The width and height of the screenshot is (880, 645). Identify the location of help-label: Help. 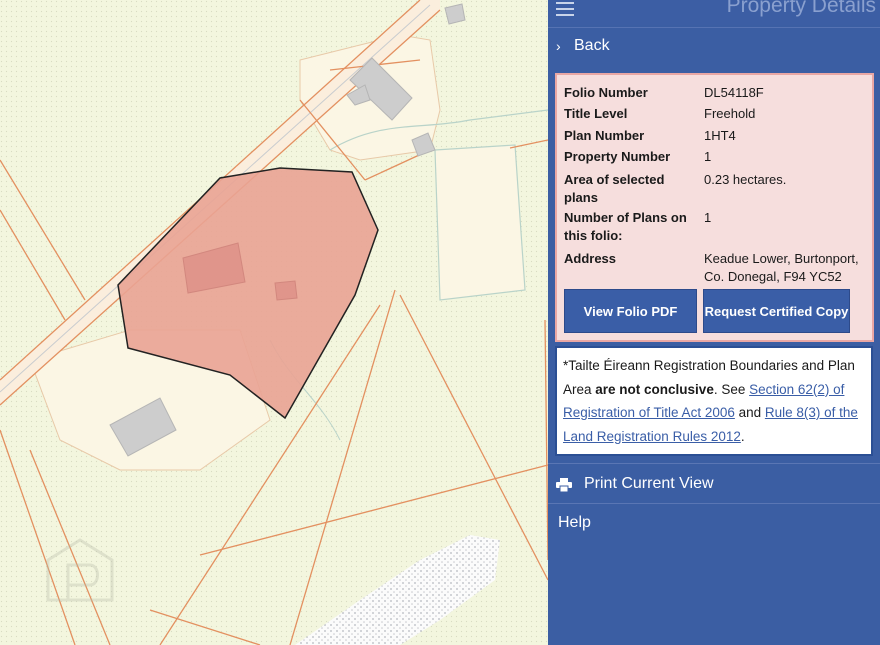
(574, 522).